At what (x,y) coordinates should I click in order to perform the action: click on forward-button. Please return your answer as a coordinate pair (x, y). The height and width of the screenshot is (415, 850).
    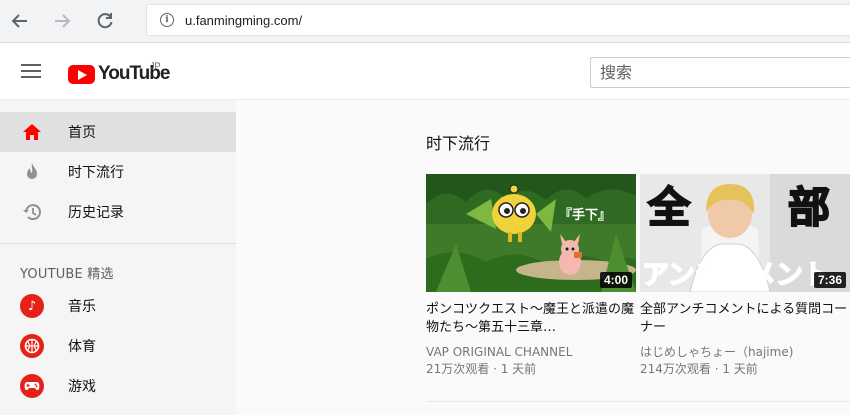
    Looking at the image, I should click on (63, 21).